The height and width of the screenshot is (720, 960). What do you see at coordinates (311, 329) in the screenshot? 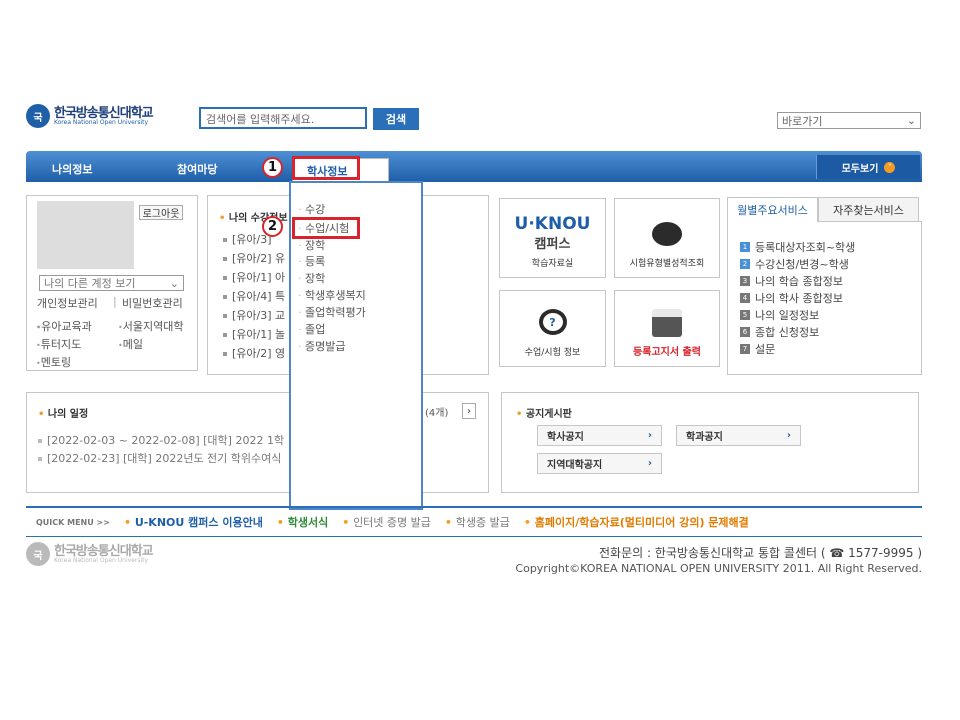
I see `dropdown-item: · 졸업` at bounding box center [311, 329].